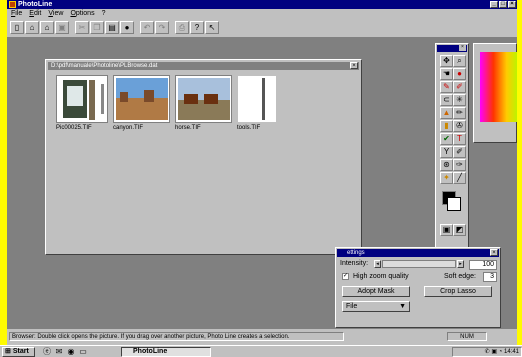 The image size is (522, 357). Describe the element at coordinates (459, 61) in the screenshot. I see `zoom-tool-icon: ⌕` at that location.